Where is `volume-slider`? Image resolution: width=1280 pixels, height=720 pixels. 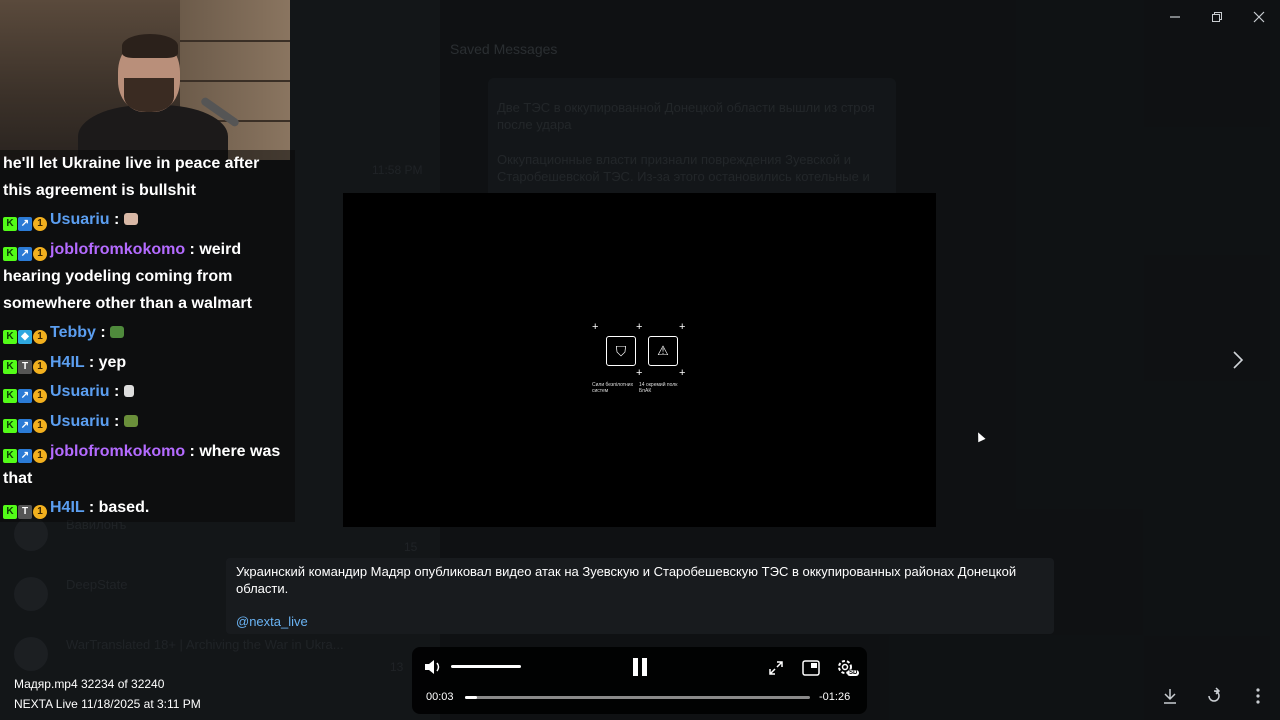
volume-slider is located at coordinates (486, 666).